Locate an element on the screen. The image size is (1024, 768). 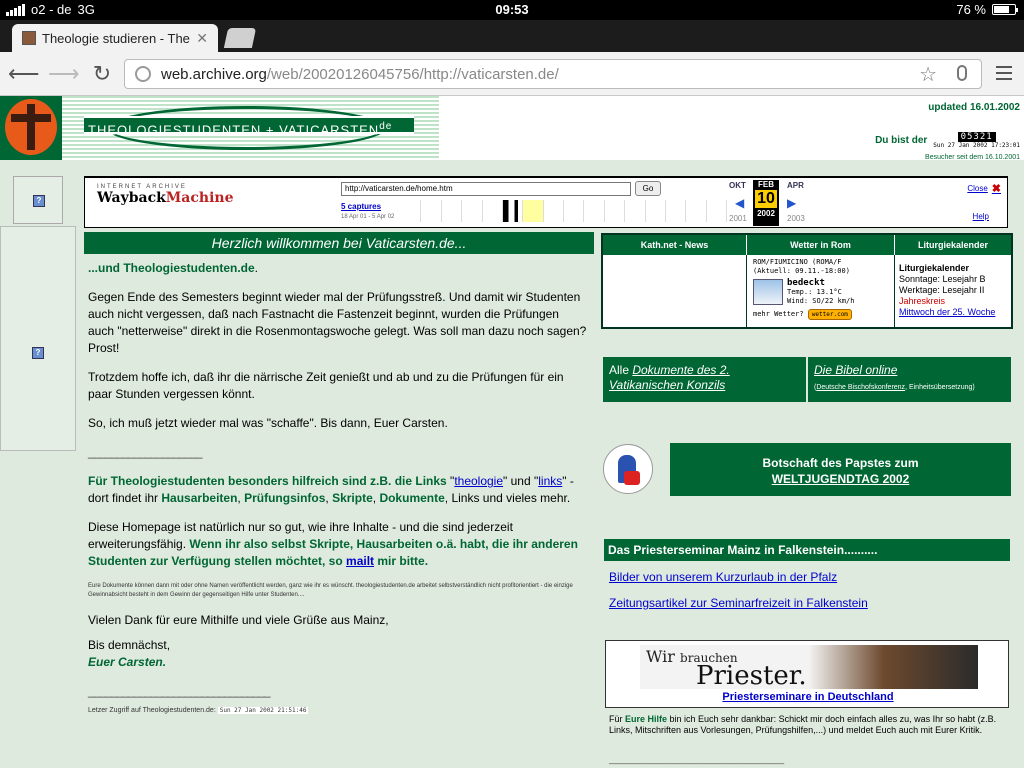
logo-wayback: Wayback is located at coordinates (131, 198).